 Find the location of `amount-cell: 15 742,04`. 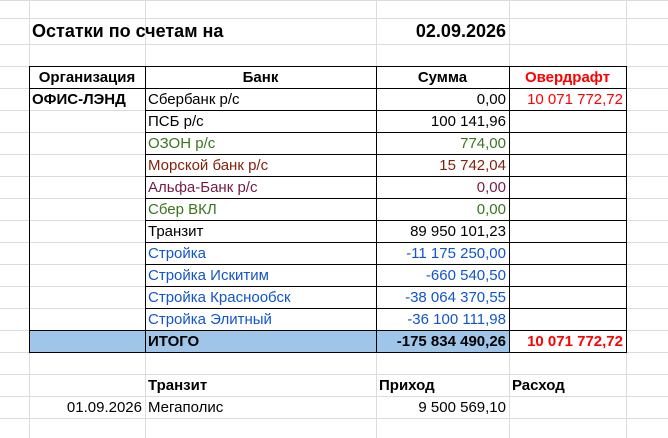

amount-cell: 15 742,04 is located at coordinates (442, 165).